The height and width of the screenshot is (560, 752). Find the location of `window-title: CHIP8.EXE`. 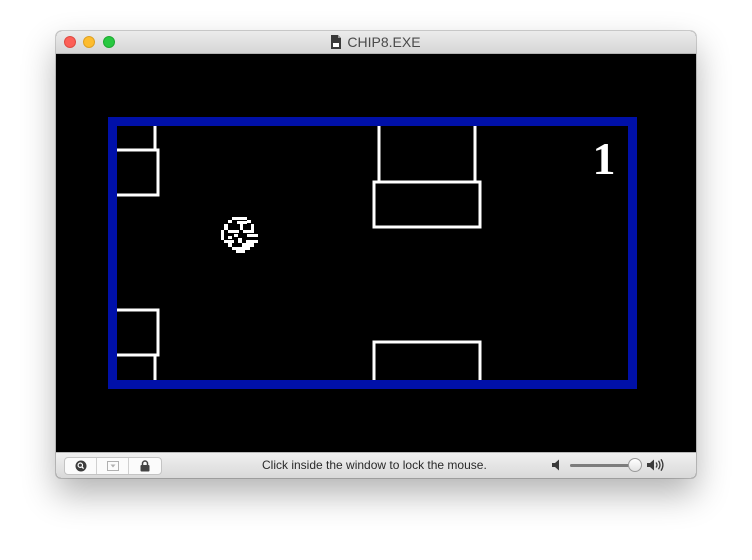

window-title: CHIP8.EXE is located at coordinates (376, 42).